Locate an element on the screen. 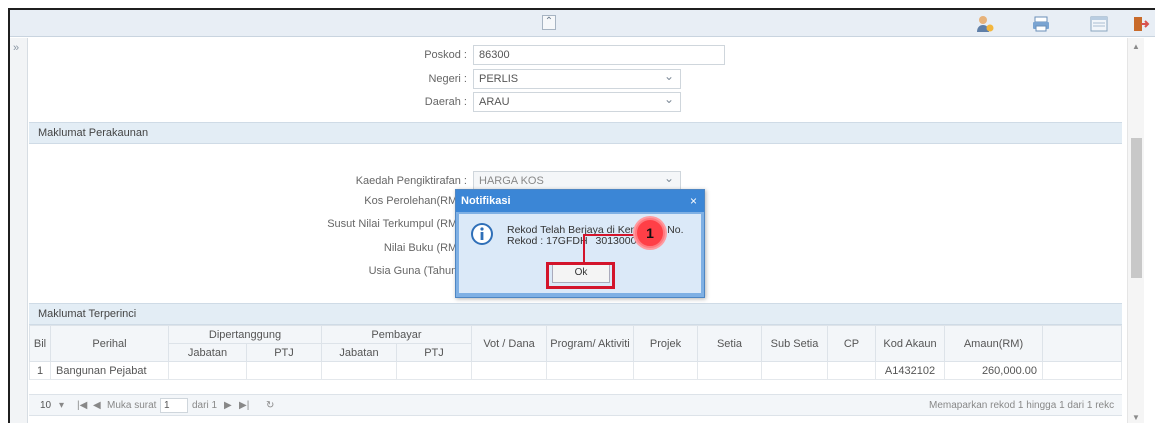 The image size is (1155, 423). col-dip-jabatan: Jabatan is located at coordinates (207, 352).